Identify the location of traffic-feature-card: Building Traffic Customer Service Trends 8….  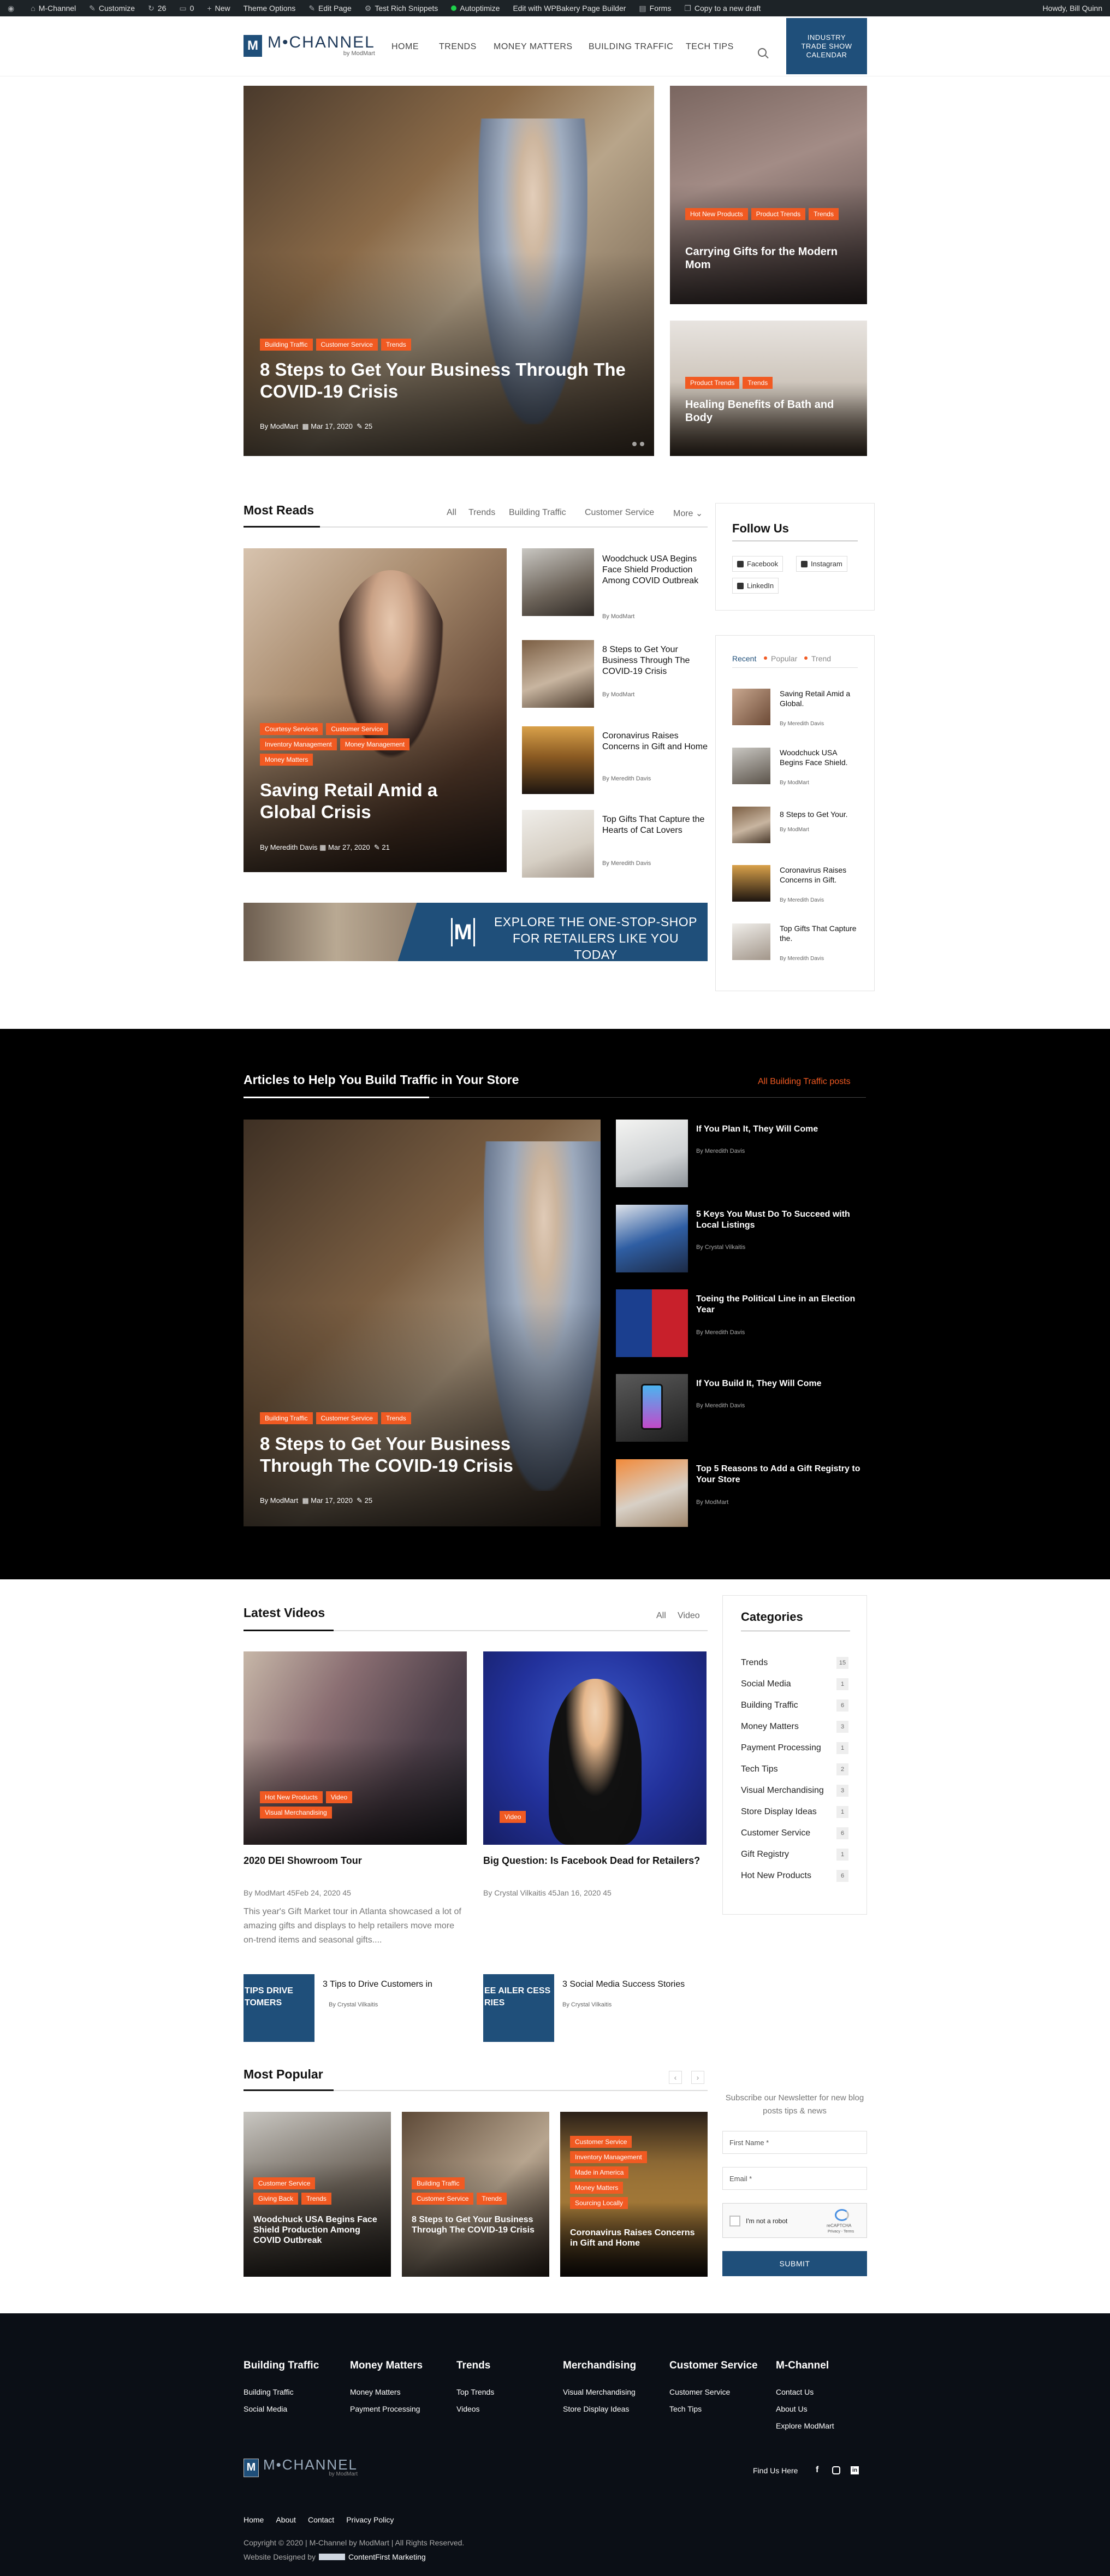
(422, 1323).